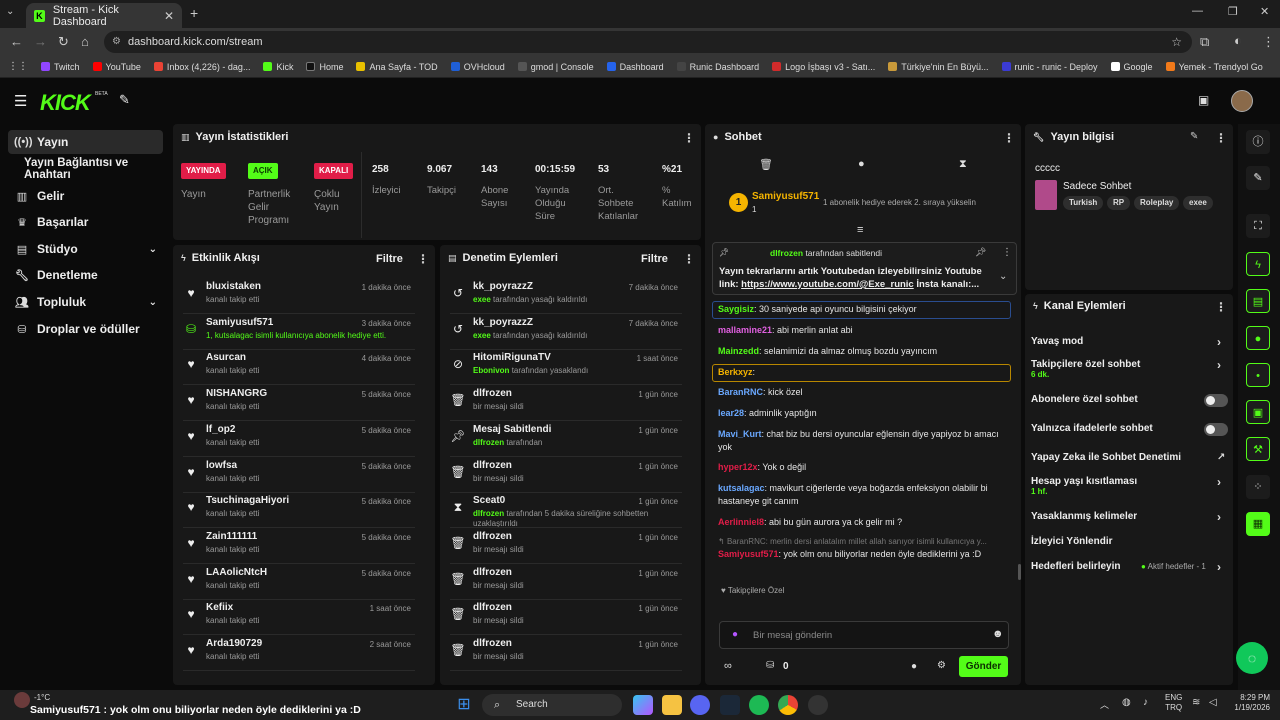 The width and height of the screenshot is (1280, 720). What do you see at coordinates (735, 372) in the screenshot?
I see `chat-username: Berkxyz` at bounding box center [735, 372].